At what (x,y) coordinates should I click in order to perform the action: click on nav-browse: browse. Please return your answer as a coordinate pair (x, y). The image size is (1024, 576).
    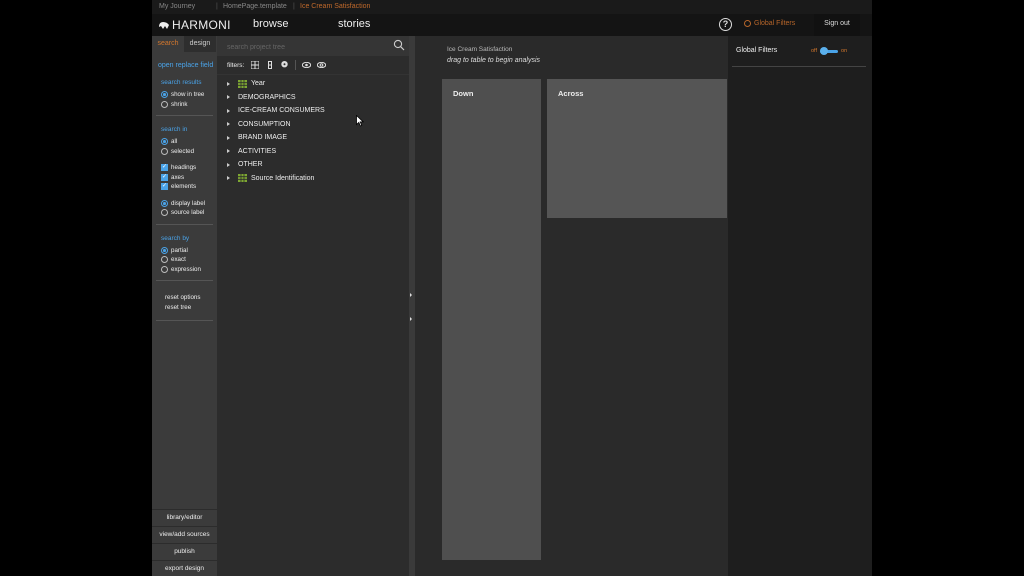
    Looking at the image, I should click on (270, 24).